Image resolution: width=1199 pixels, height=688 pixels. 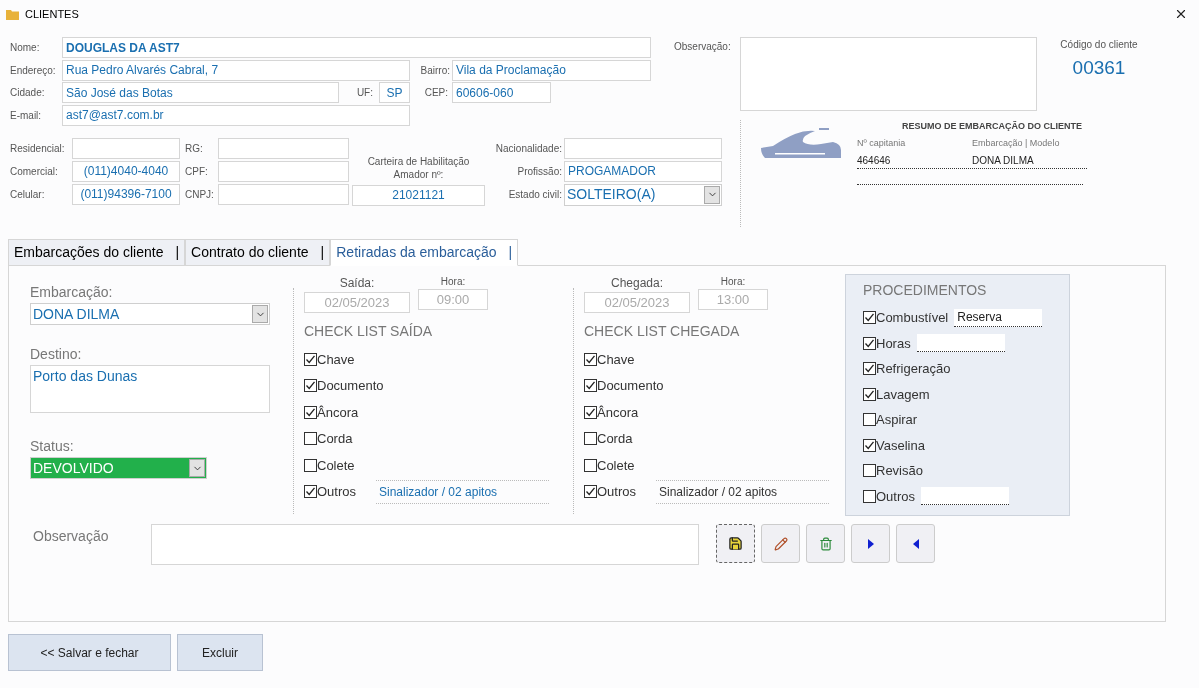 I want to click on field-label: CNPJ:, so click(x=200, y=194).